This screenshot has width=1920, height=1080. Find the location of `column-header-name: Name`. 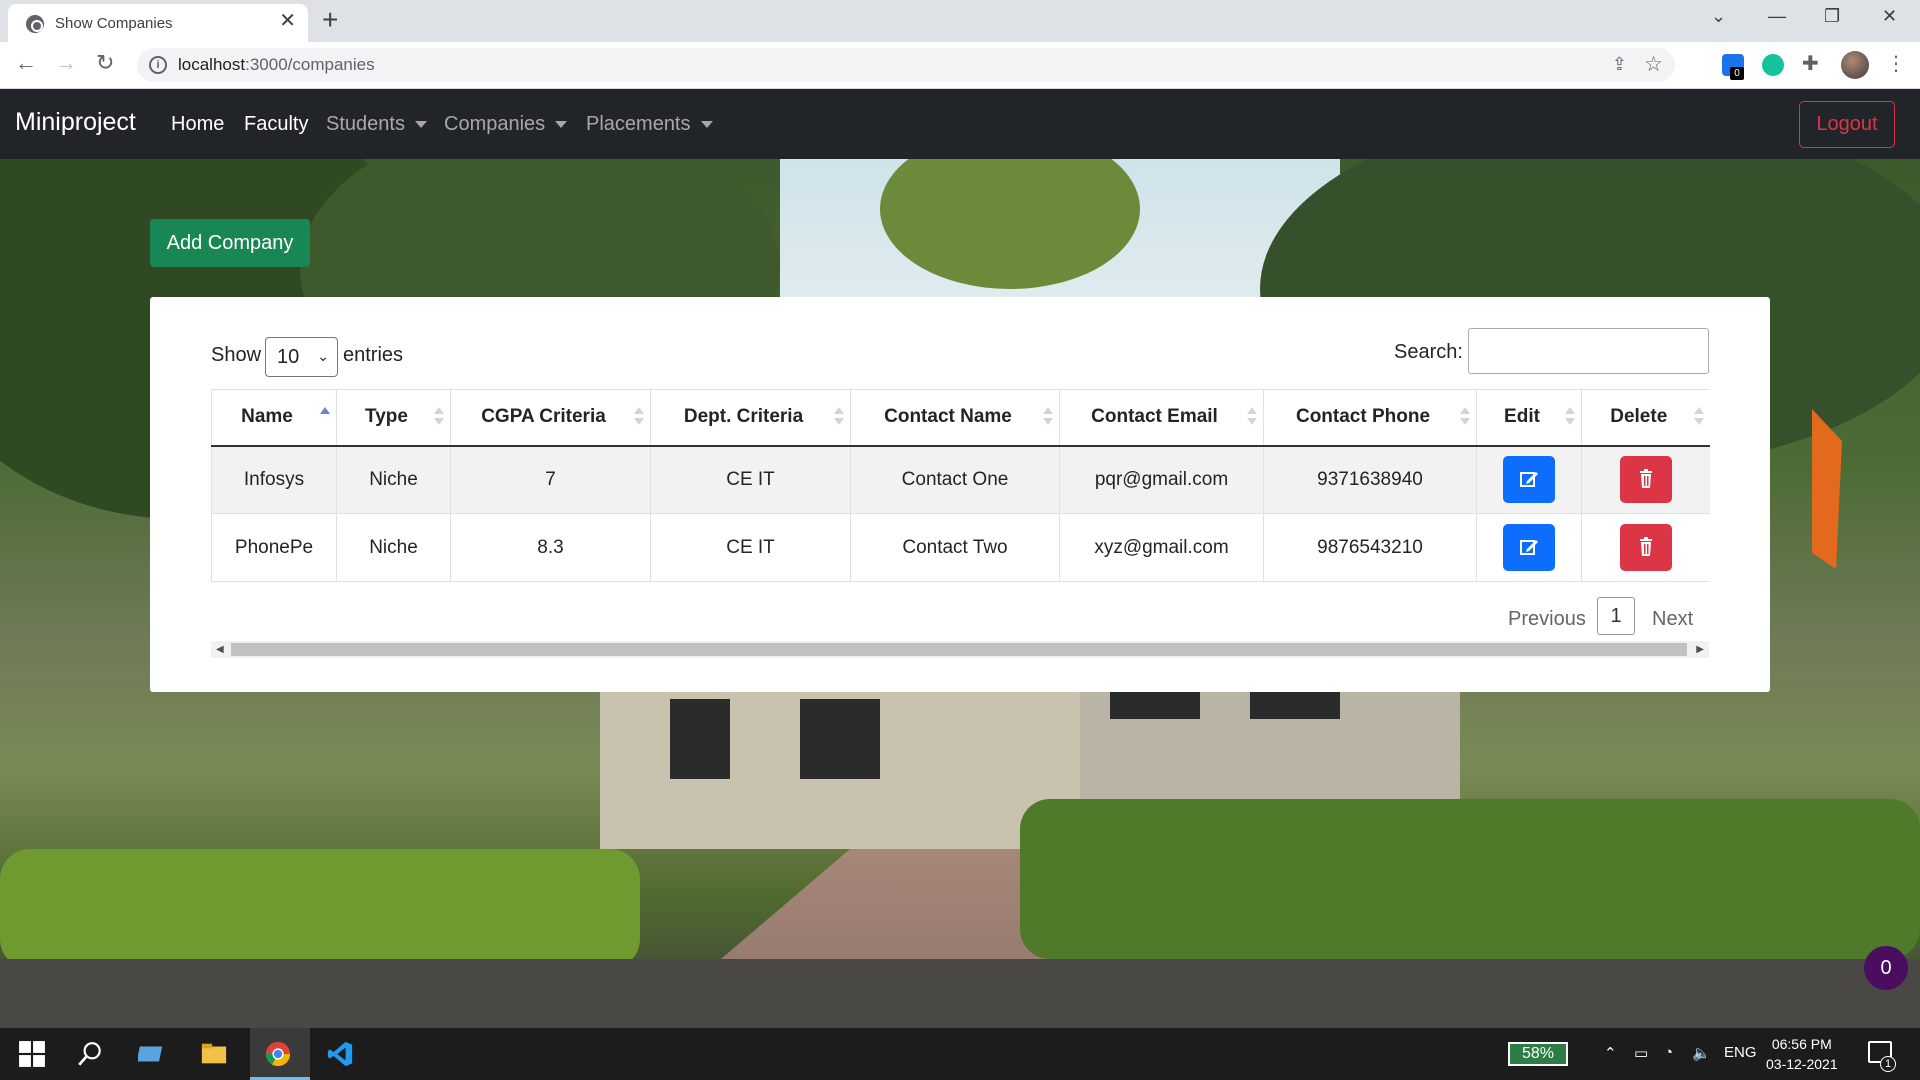

column-header-name: Name is located at coordinates (274, 418).